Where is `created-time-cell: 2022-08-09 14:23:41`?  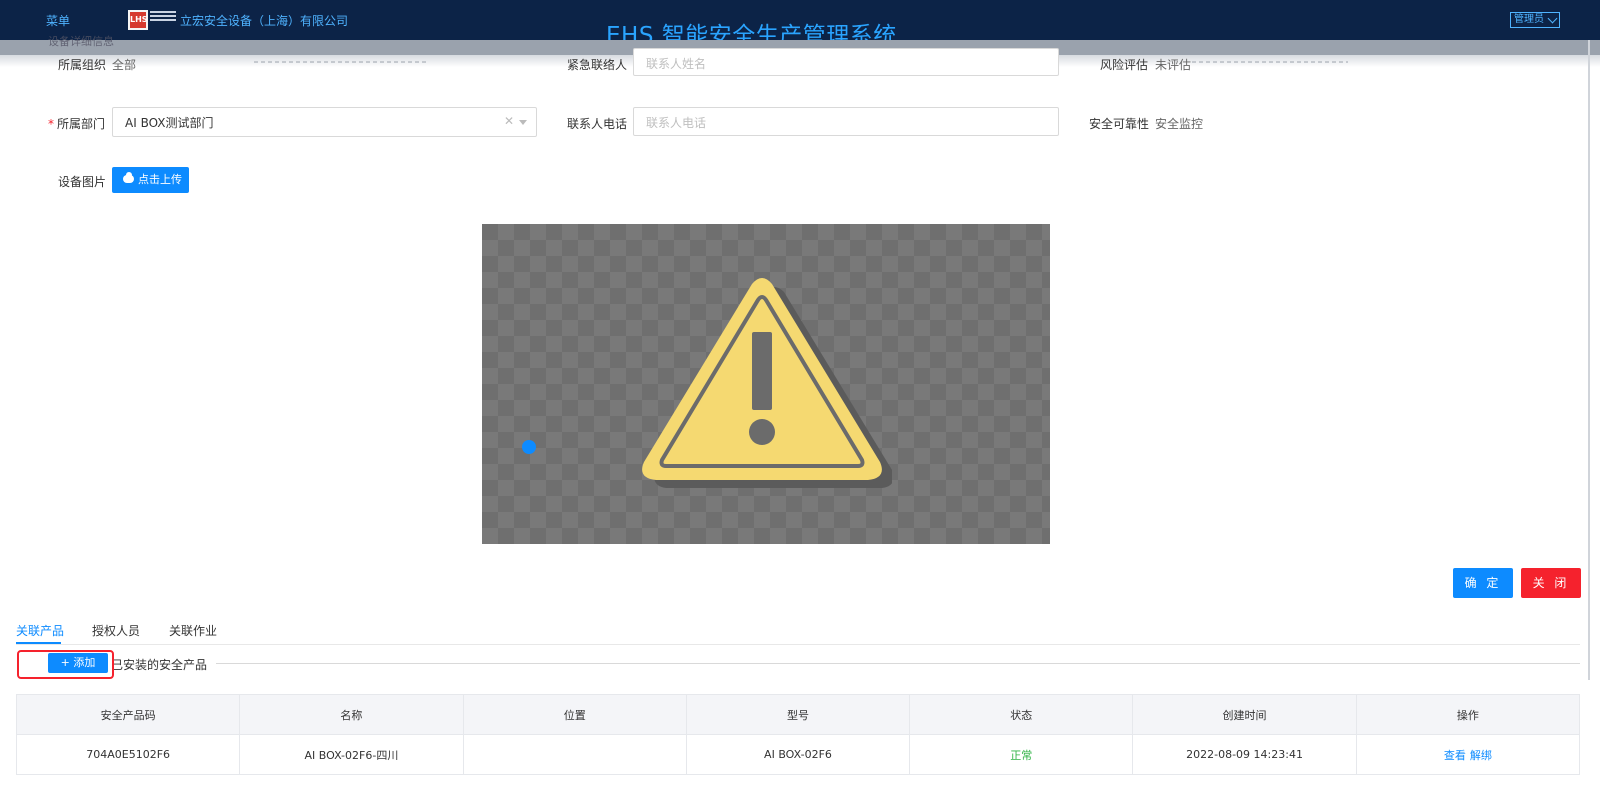
created-time-cell: 2022-08-09 14:23:41 is located at coordinates (1244, 754).